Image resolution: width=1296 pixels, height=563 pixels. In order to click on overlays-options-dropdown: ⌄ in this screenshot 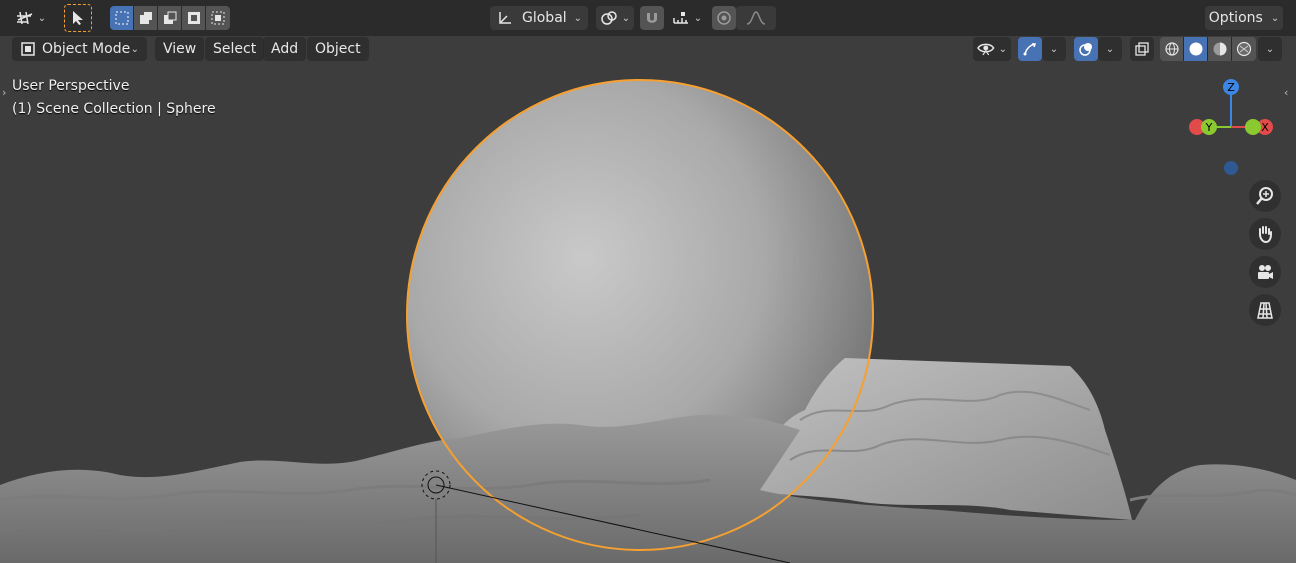, I will do `click(1110, 49)`.